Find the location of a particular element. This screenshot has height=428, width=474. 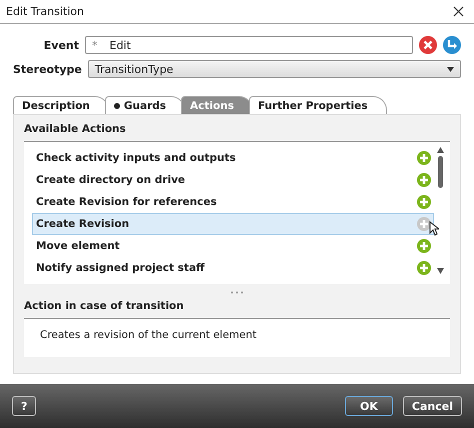

help-button: ? is located at coordinates (24, 406).